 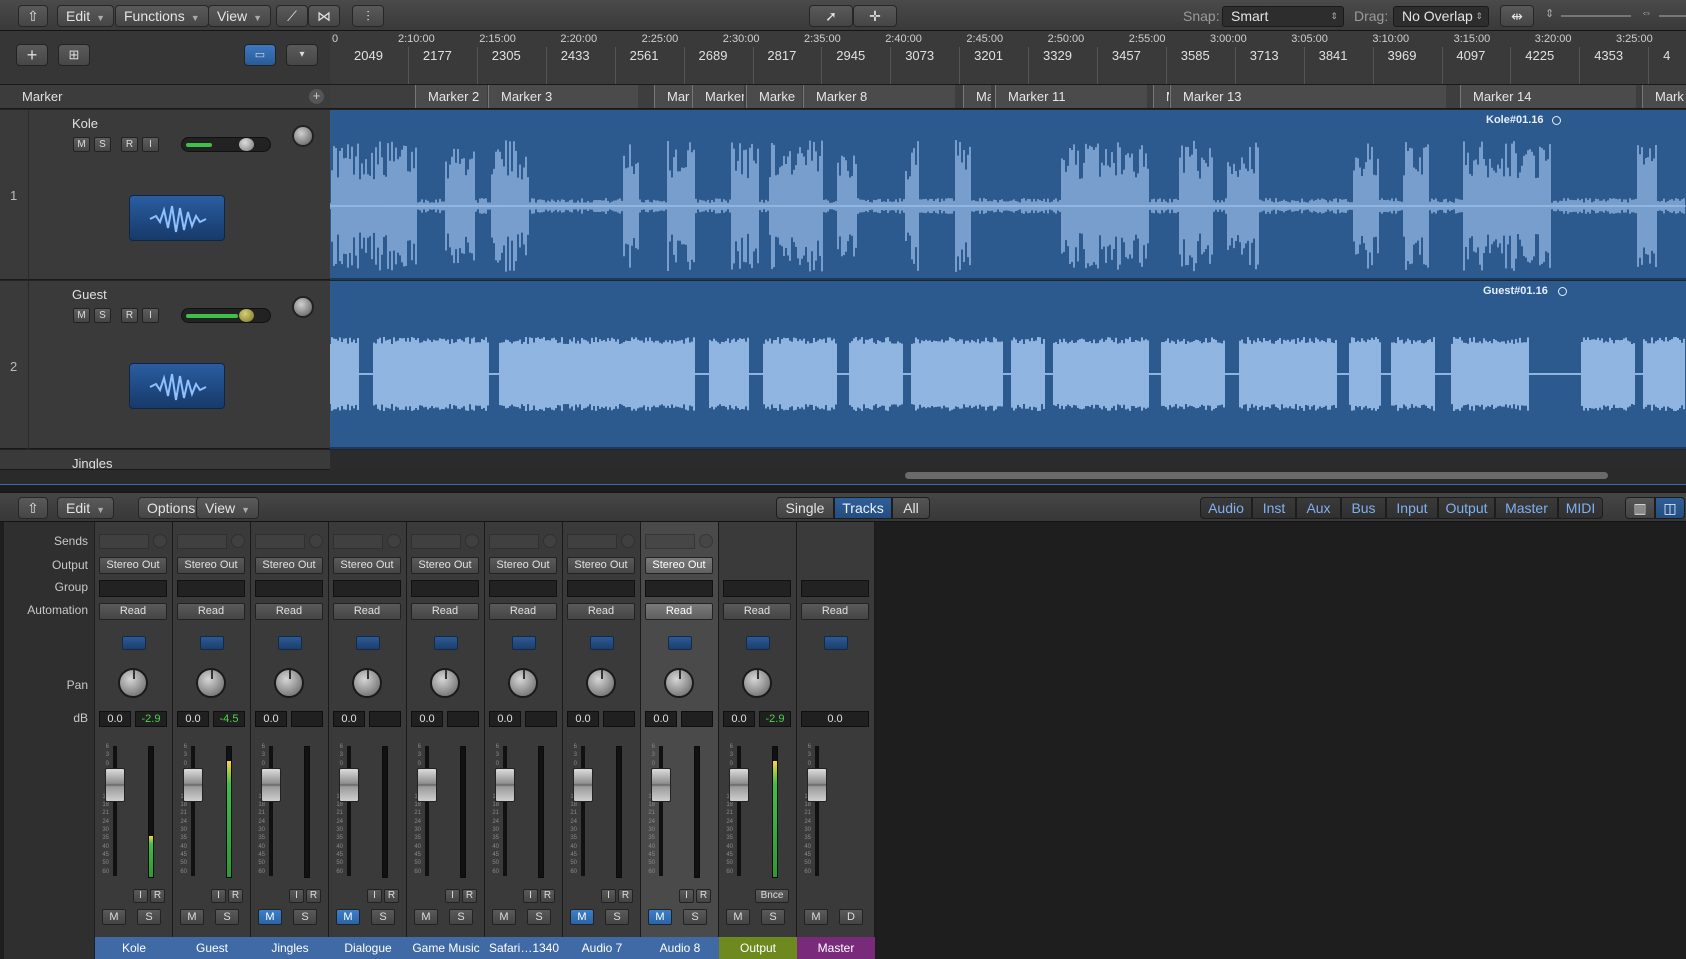 What do you see at coordinates (165, 460) in the screenshot?
I see `track-header-jingles: Jingles` at bounding box center [165, 460].